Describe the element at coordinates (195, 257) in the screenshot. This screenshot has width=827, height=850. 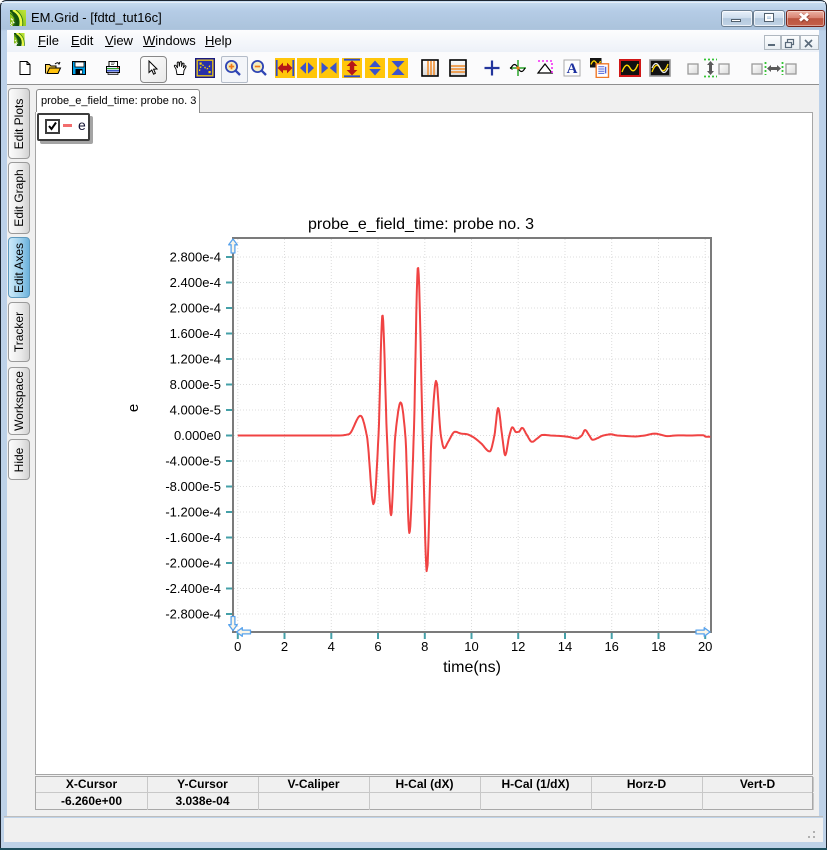
I see `svg-text: 2.800e-4` at that location.